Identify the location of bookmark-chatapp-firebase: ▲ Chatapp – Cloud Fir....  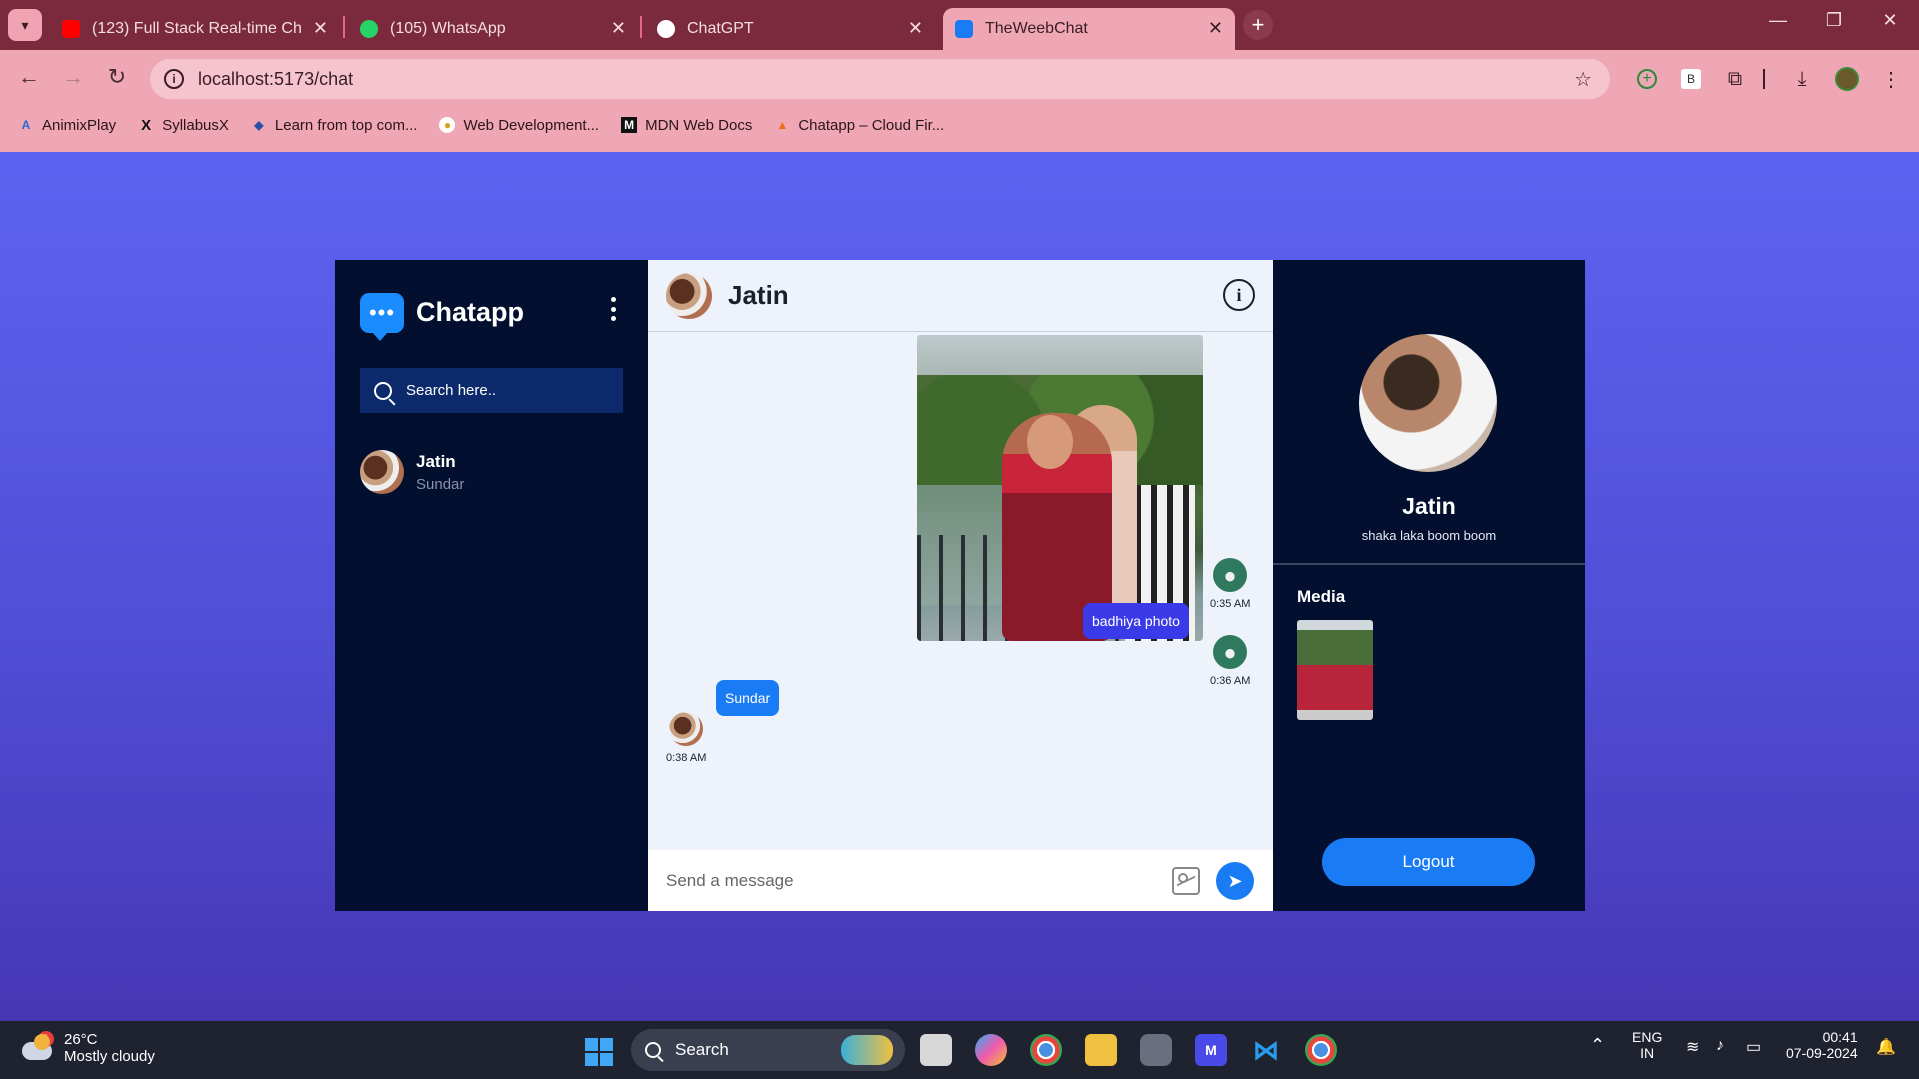
(859, 125).